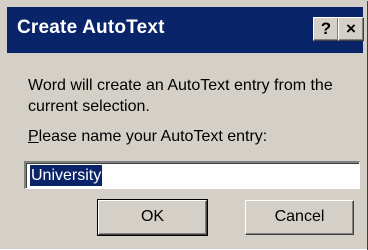 The height and width of the screenshot is (250, 368). What do you see at coordinates (192, 175) in the screenshot?
I see `autotext-name-input: University` at bounding box center [192, 175].